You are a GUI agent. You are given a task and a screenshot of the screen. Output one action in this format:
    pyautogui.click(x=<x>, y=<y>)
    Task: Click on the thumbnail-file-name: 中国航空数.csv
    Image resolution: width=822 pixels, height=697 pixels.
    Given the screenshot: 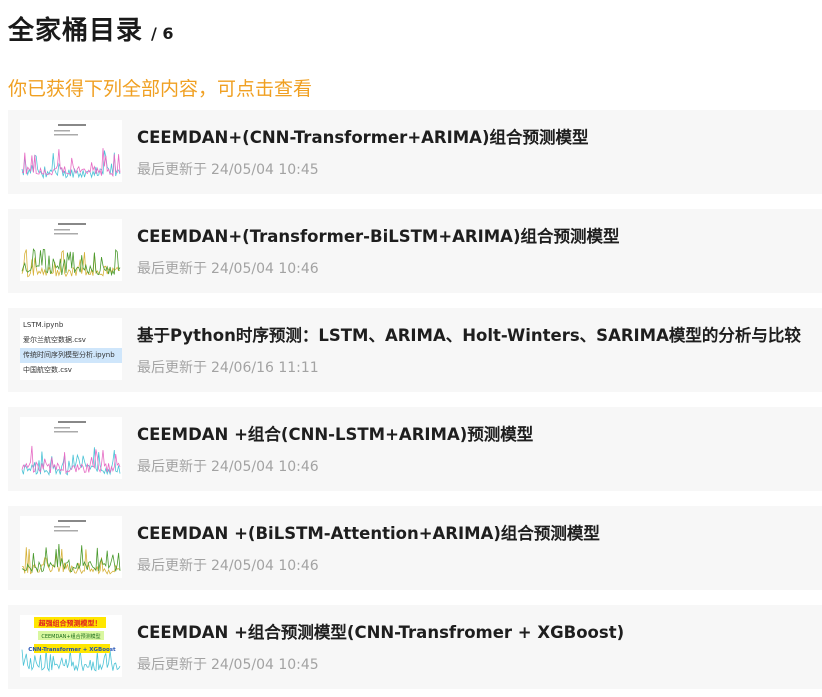 What is the action you would take?
    pyautogui.click(x=47, y=370)
    